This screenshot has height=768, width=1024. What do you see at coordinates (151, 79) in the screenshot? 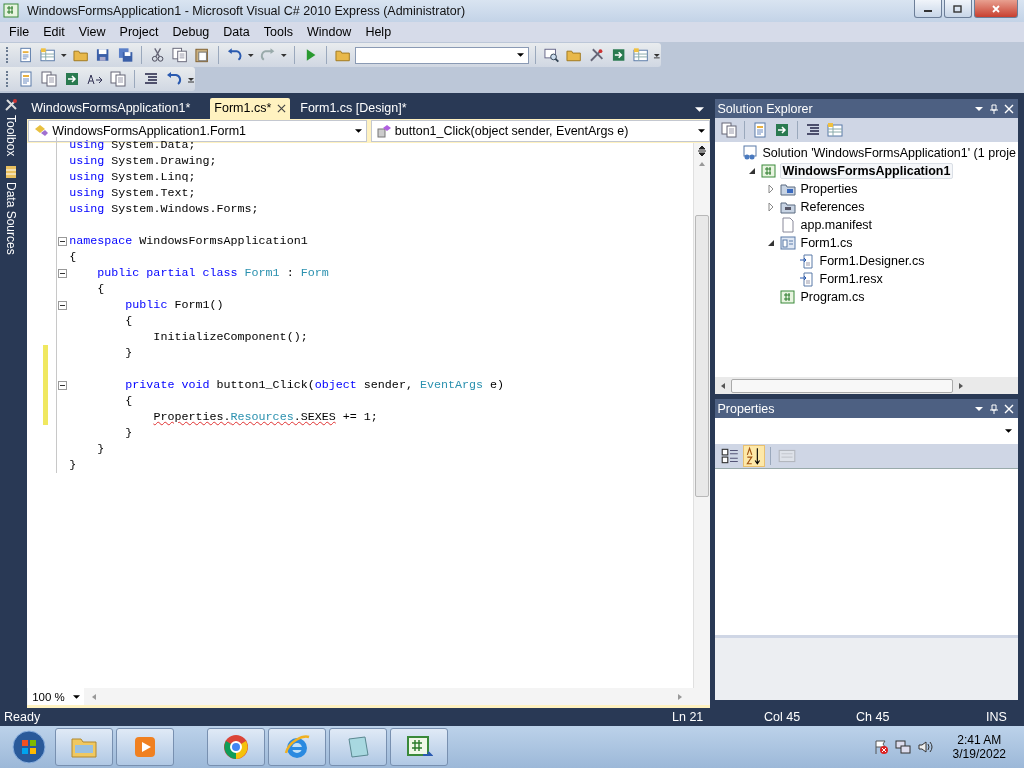
I see `indent-icon` at bounding box center [151, 79].